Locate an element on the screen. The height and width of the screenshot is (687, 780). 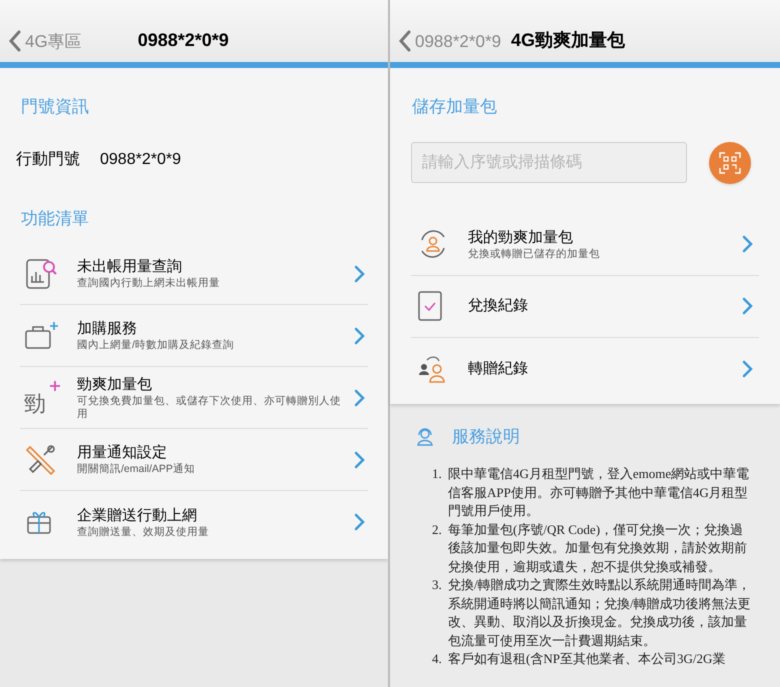
menu-item-subtitle: 國內上網量/時數加購及紀錄查詢 is located at coordinates (156, 345).